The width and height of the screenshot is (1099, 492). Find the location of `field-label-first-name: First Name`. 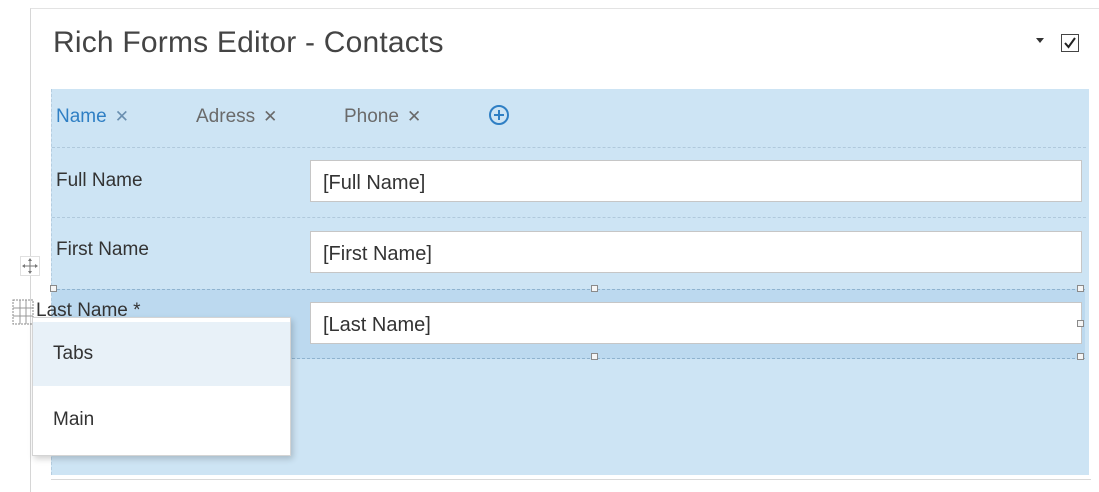

field-label-first-name: First Name is located at coordinates (102, 249).